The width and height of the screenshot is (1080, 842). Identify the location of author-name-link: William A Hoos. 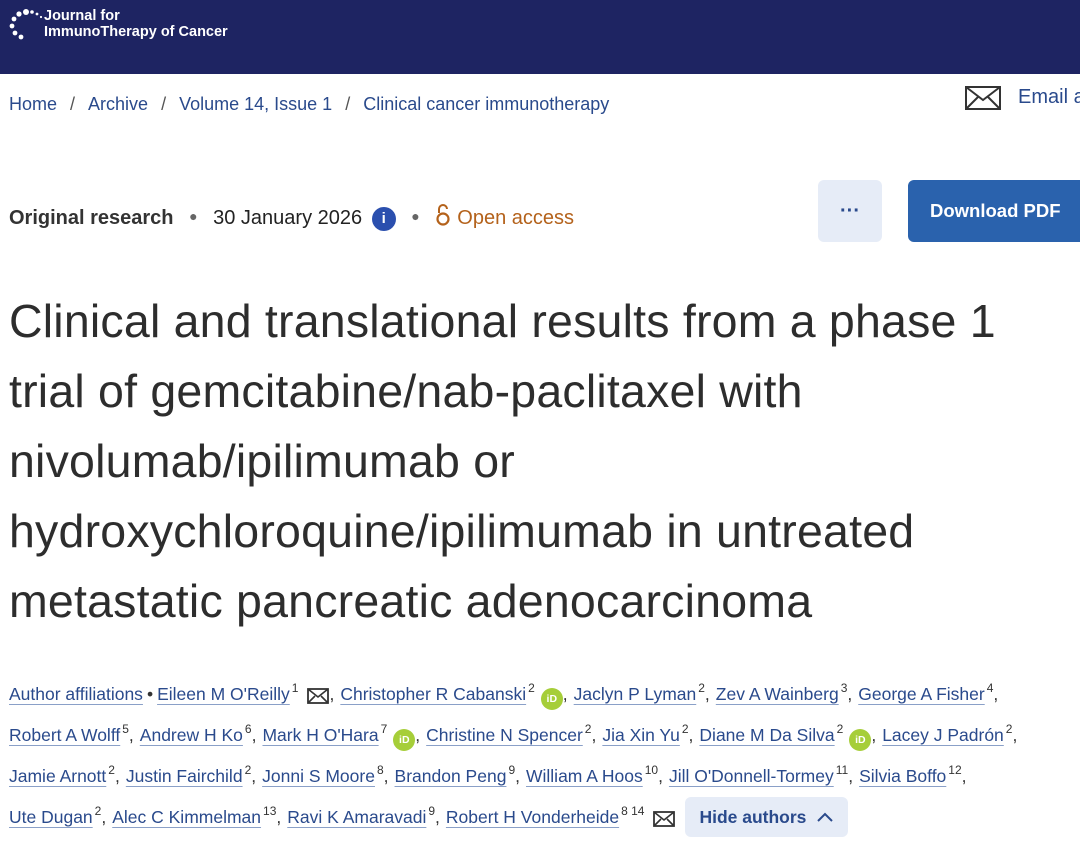
(584, 776).